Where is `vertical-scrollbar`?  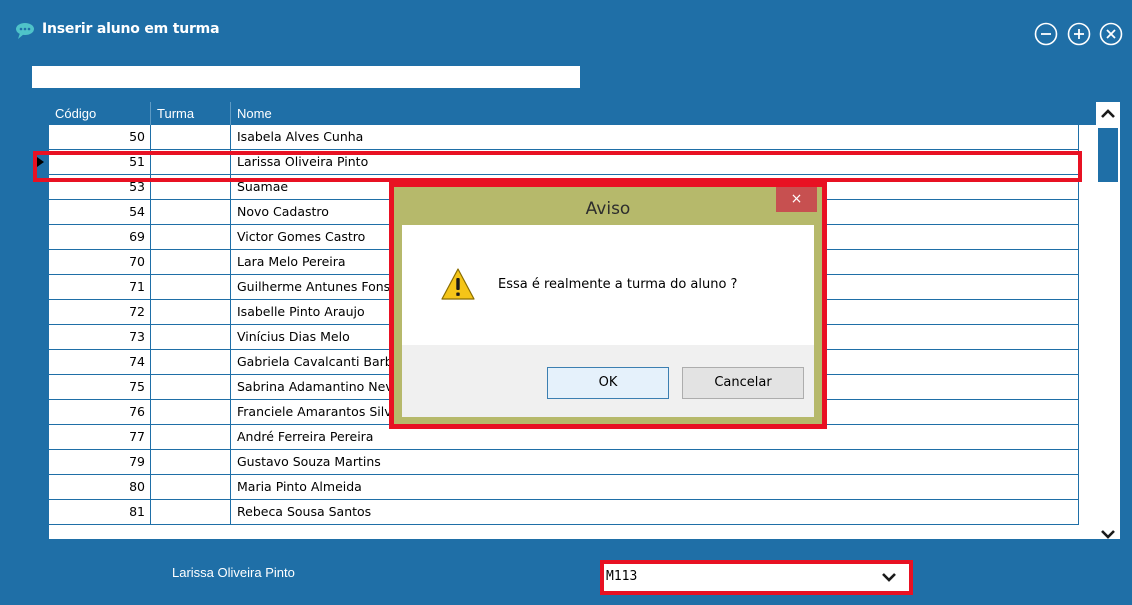
vertical-scrollbar is located at coordinates (1108, 320).